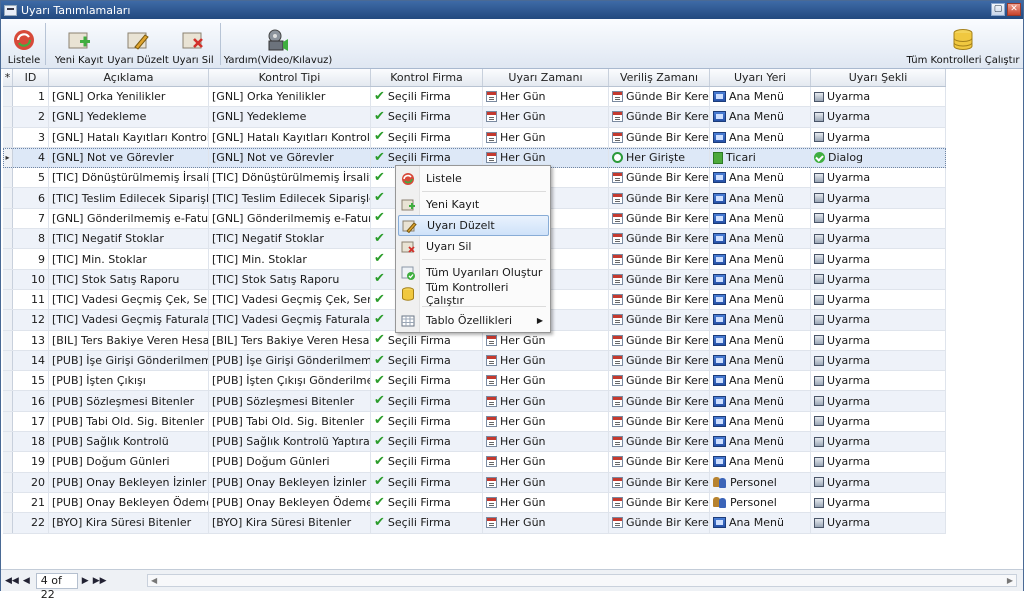  What do you see at coordinates (760, 77) in the screenshot?
I see `col-header-uyari-yeri: Uyarı Yeri` at bounding box center [760, 77].